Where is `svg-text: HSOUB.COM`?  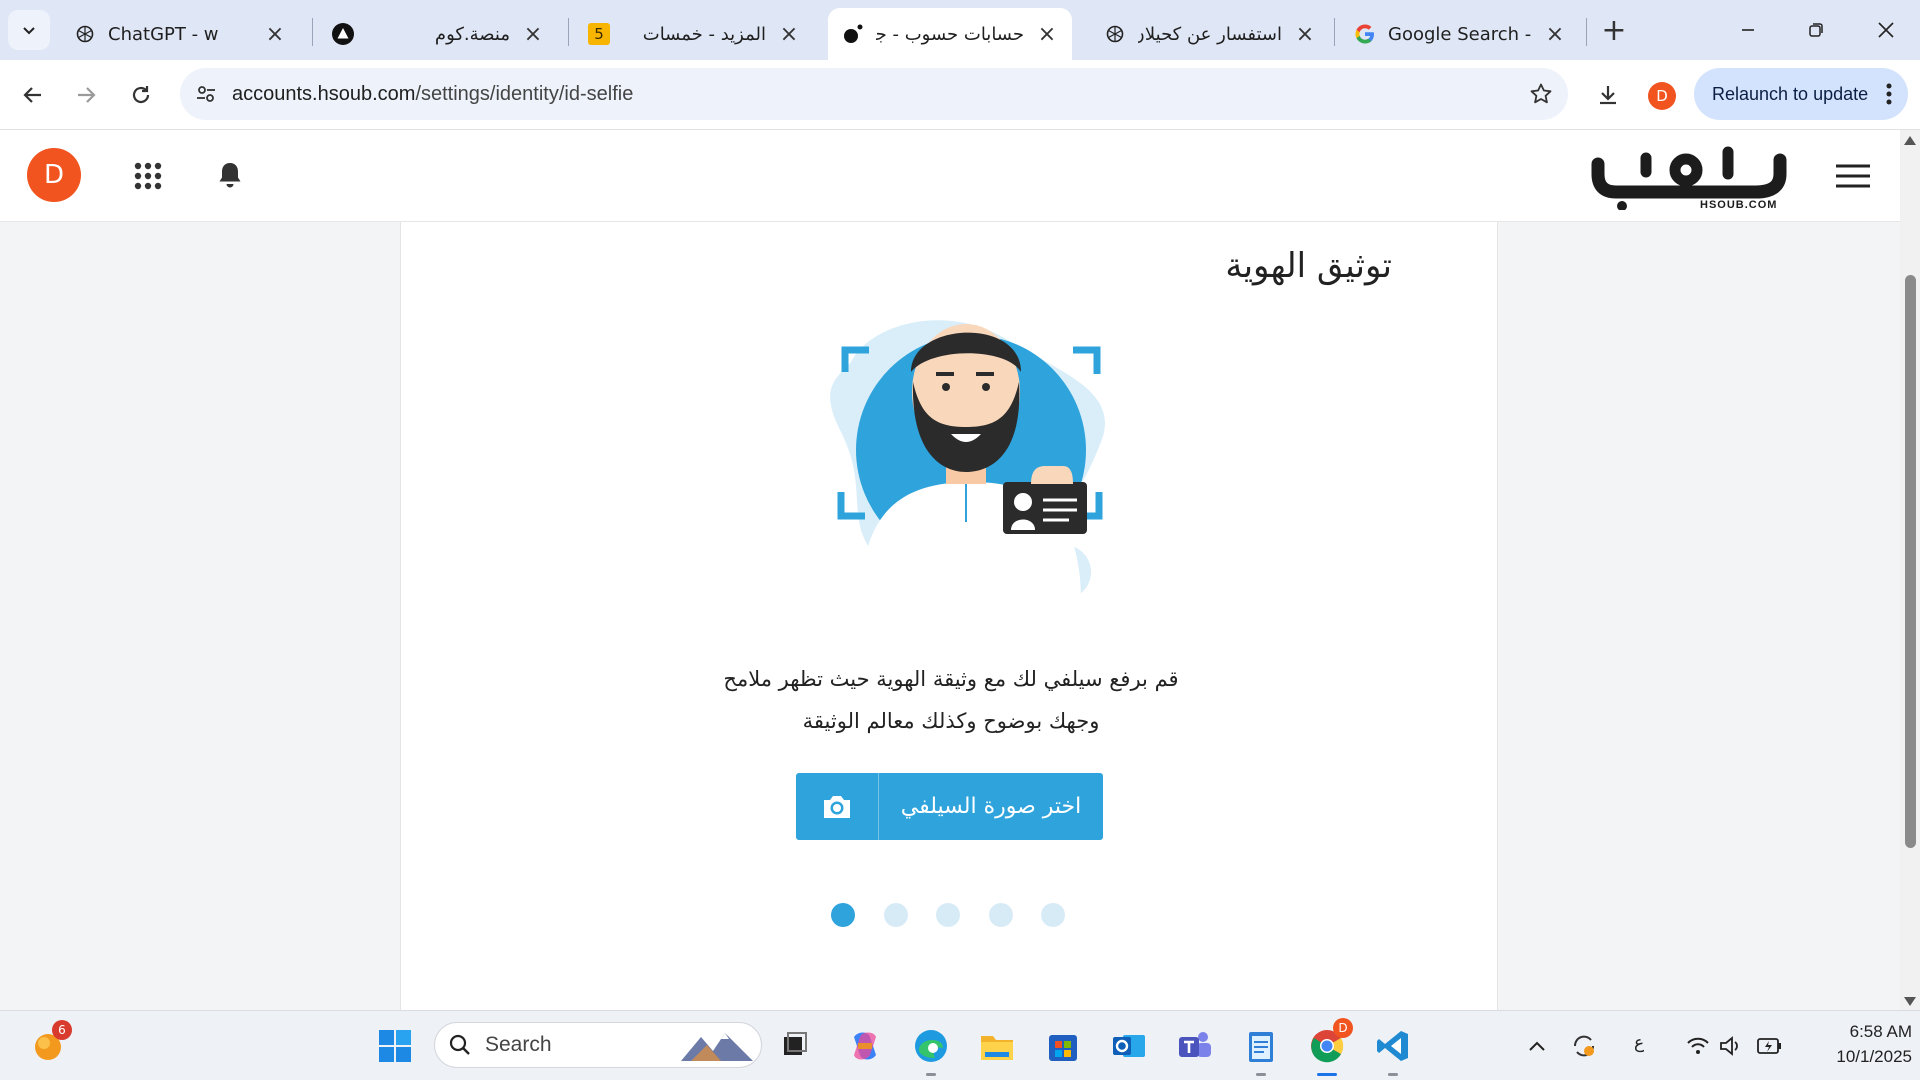 svg-text: HSOUB.COM is located at coordinates (1738, 204).